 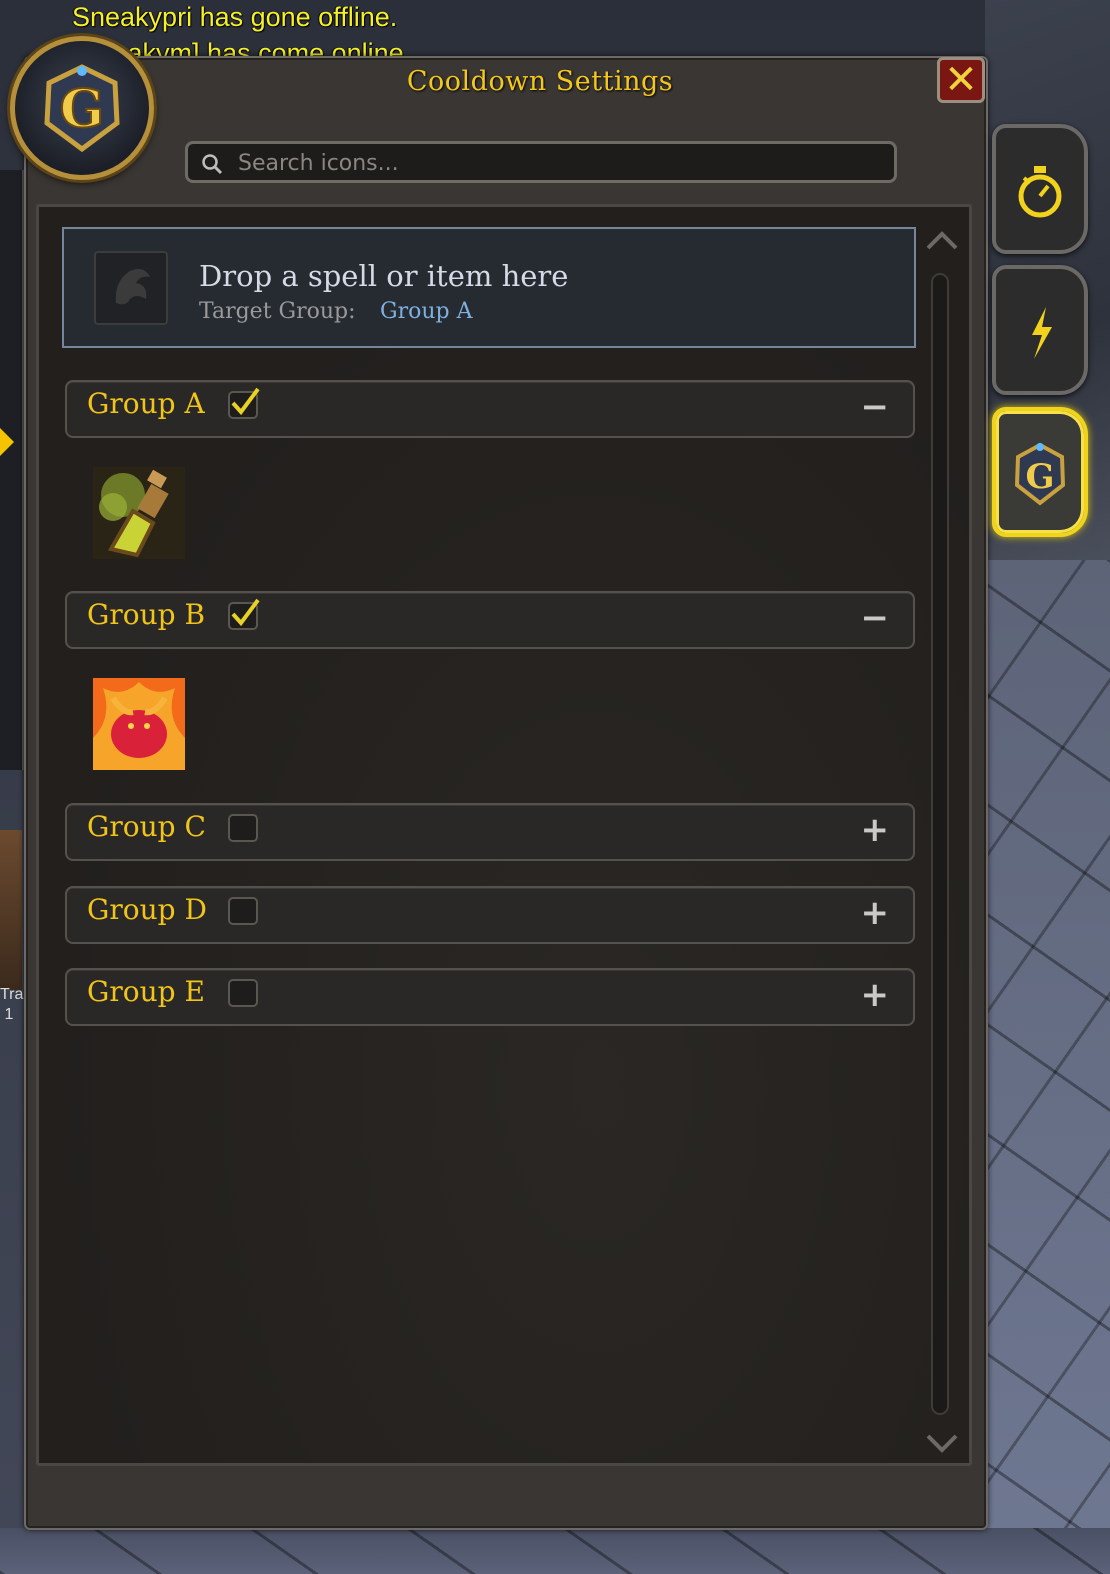 I want to click on empty-slot-icon, so click(x=131, y=288).